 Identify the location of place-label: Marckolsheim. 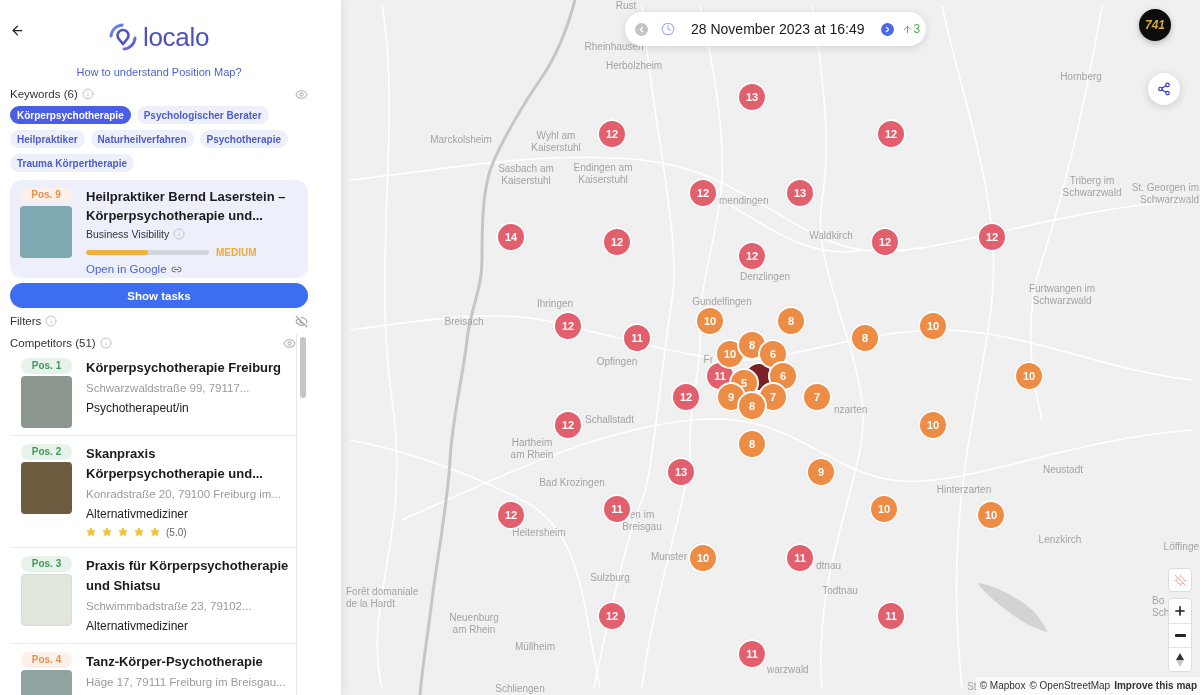
(461, 140).